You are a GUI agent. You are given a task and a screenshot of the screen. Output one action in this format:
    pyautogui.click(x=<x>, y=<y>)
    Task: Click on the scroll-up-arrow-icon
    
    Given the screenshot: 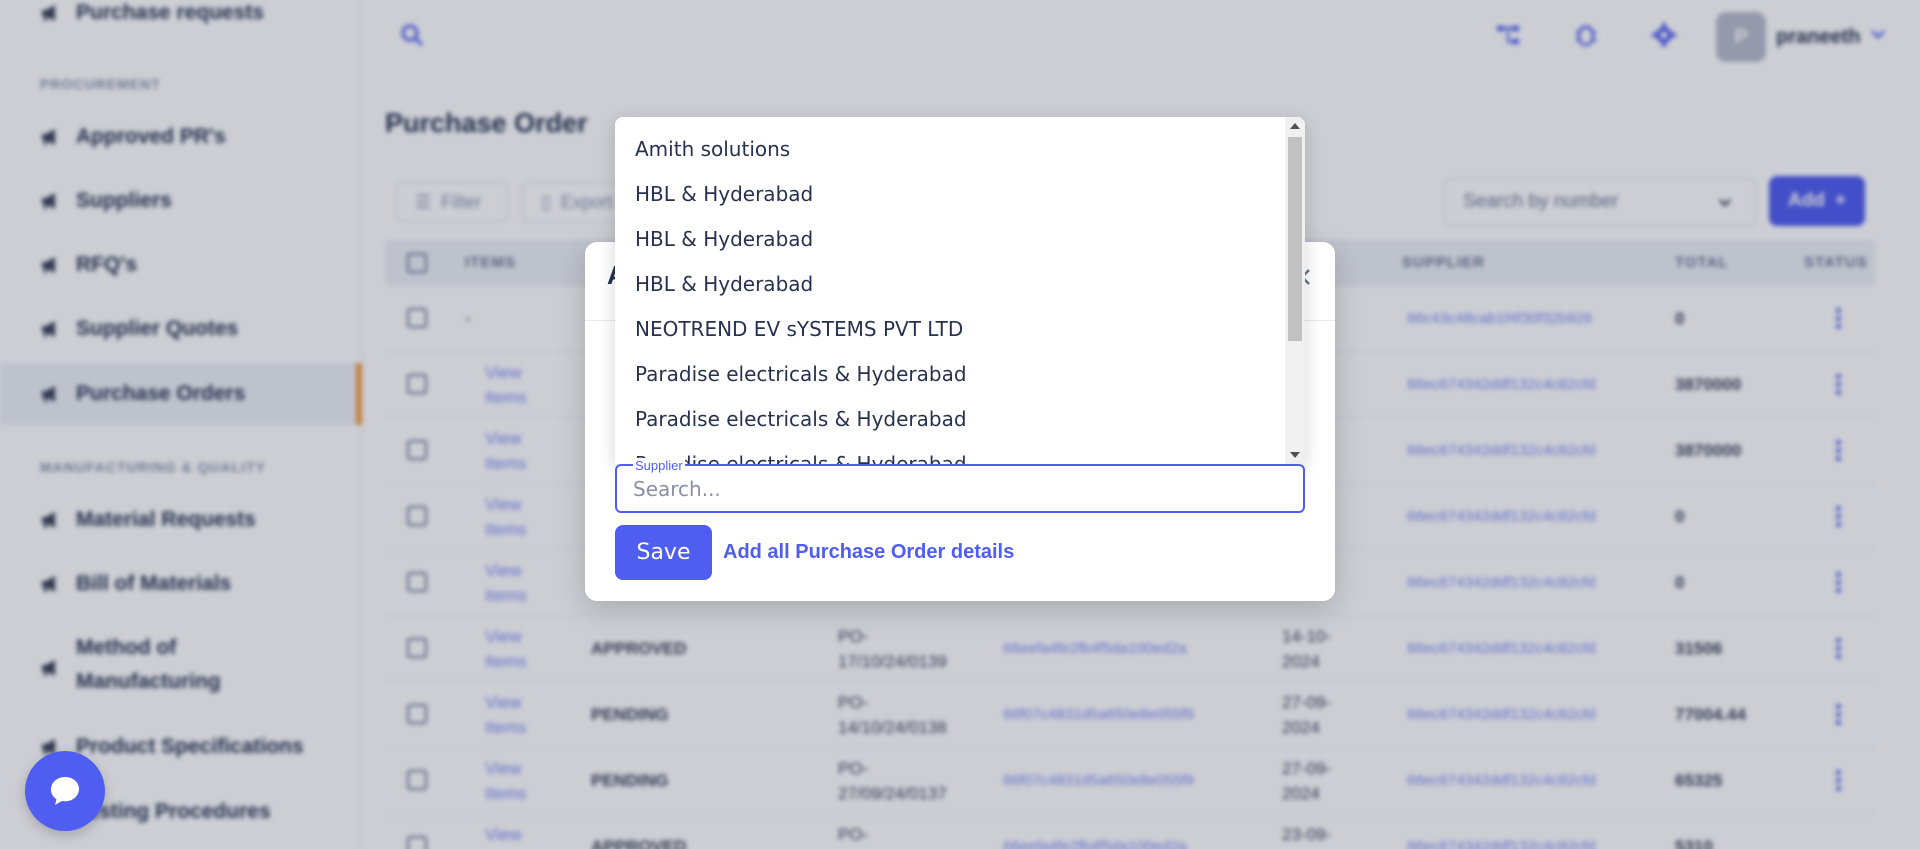 What is the action you would take?
    pyautogui.click(x=1295, y=126)
    